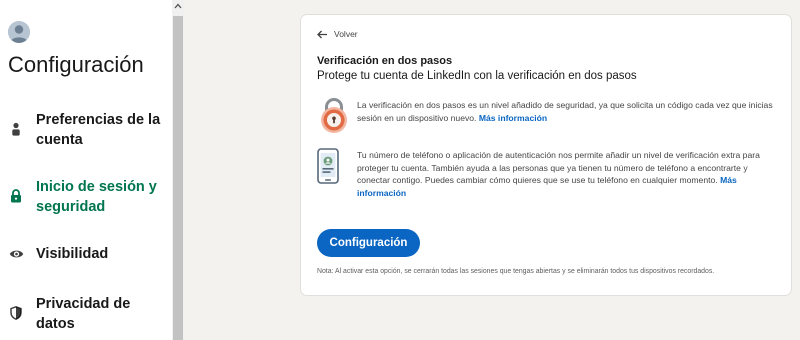 Image resolution: width=800 pixels, height=340 pixels. I want to click on eye-icon, so click(16, 254).